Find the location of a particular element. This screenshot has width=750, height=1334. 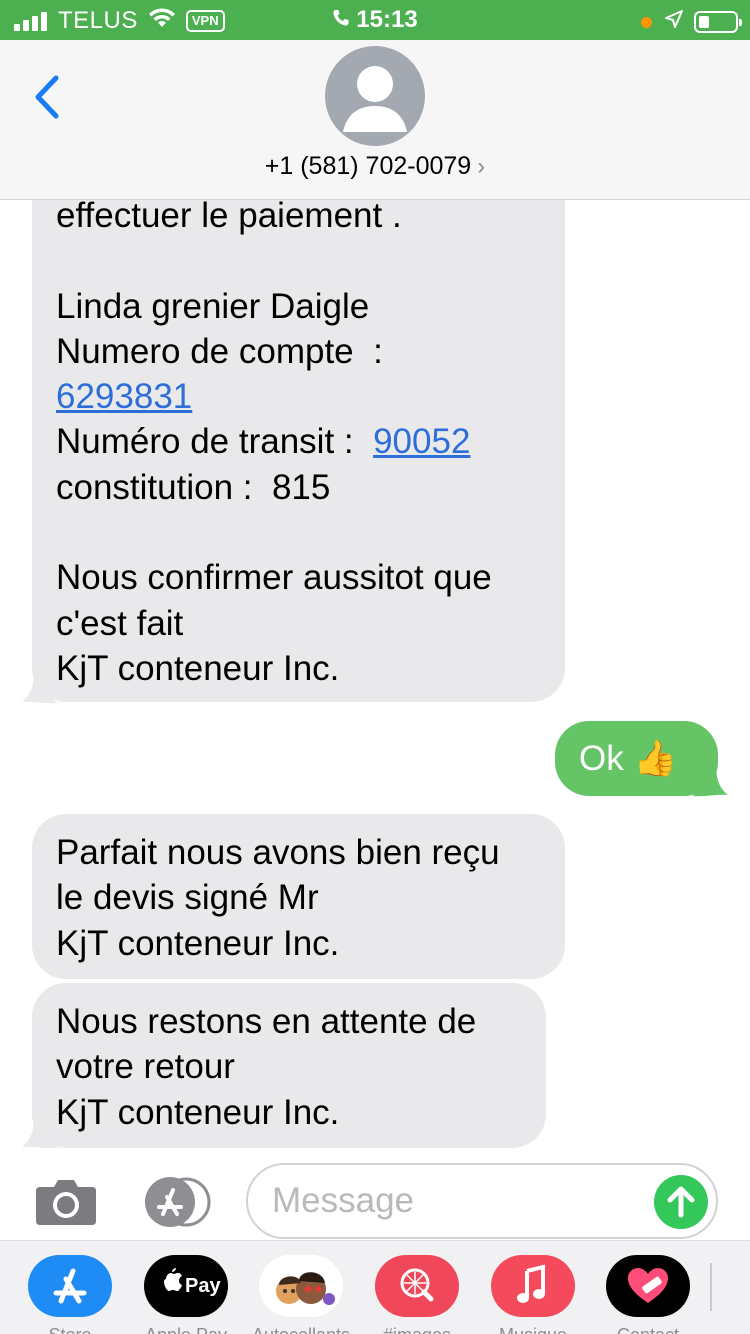

heart-contact-icon is located at coordinates (648, 1285).